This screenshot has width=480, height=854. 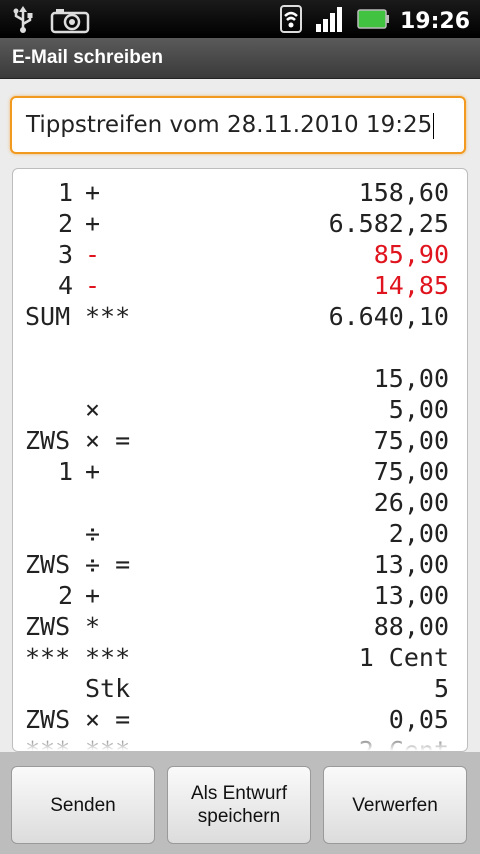 I want to click on tape-row: ZWS ÷ = 13,00, so click(x=240, y=564).